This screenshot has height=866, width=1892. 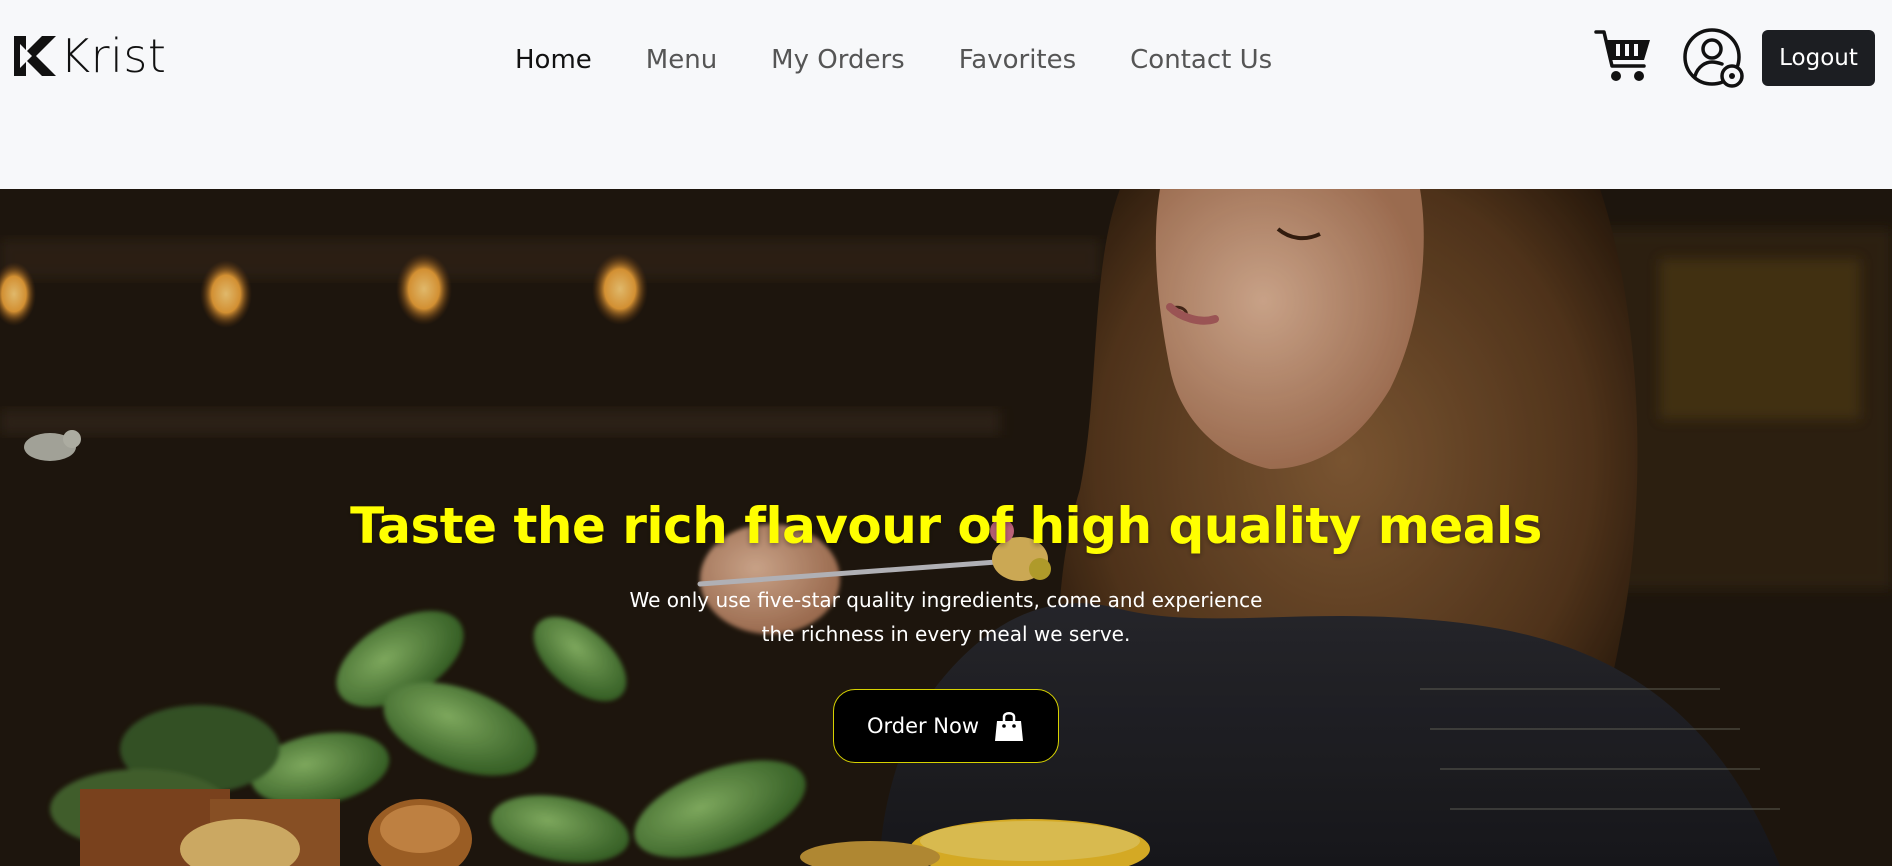 What do you see at coordinates (1017, 60) in the screenshot?
I see `nav-favorites: Favorites` at bounding box center [1017, 60].